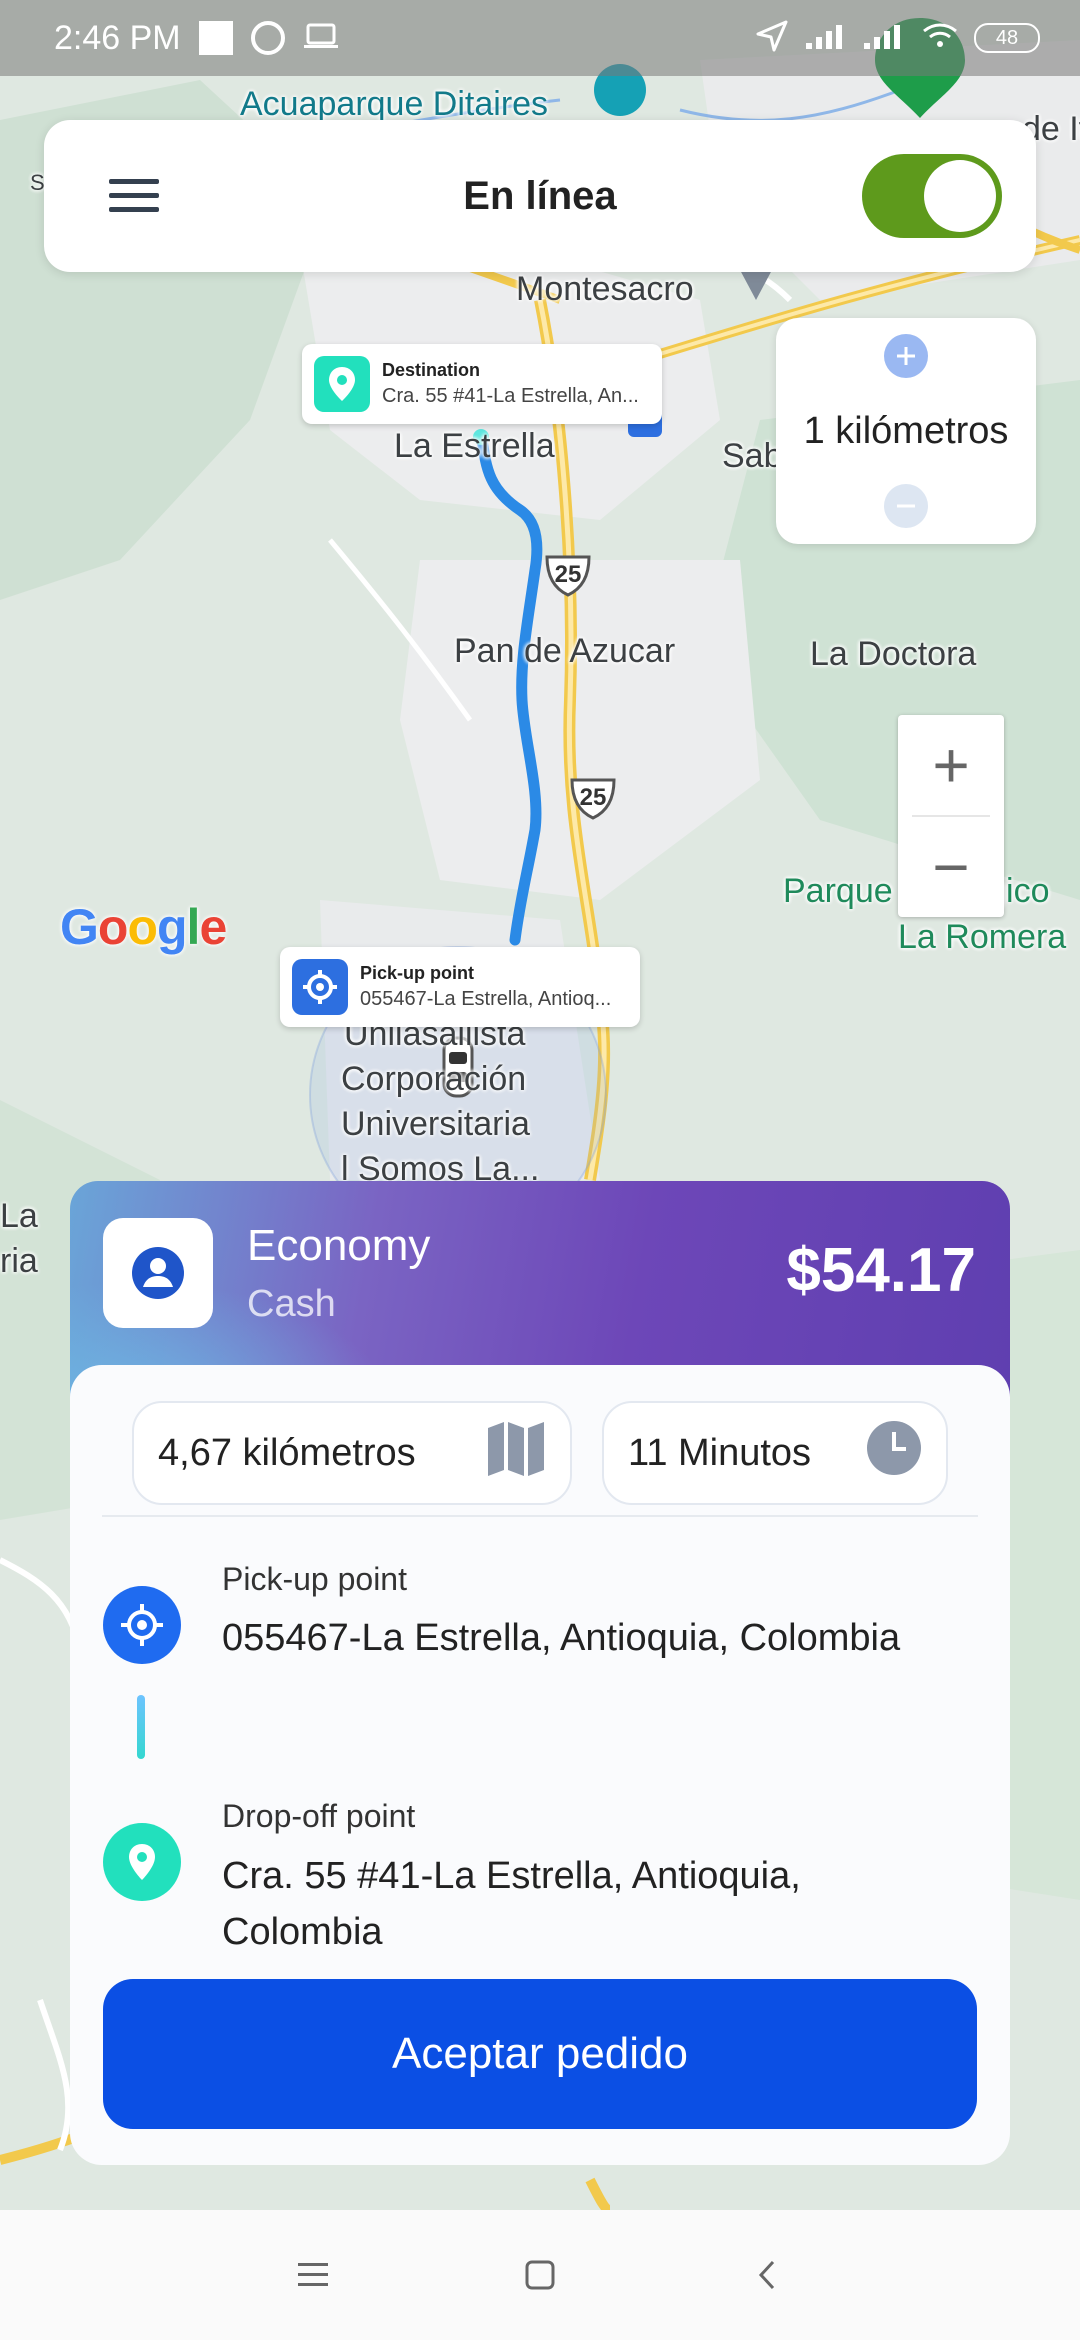 The width and height of the screenshot is (1080, 2340). What do you see at coordinates (951, 867) in the screenshot?
I see `zoom-out-button: −` at bounding box center [951, 867].